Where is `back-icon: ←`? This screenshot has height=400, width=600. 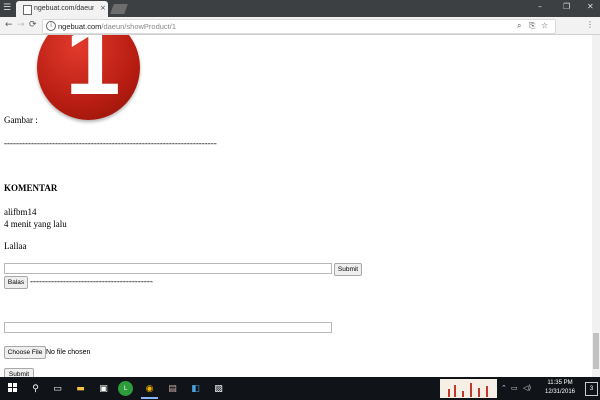 back-icon: ← is located at coordinates (9, 25).